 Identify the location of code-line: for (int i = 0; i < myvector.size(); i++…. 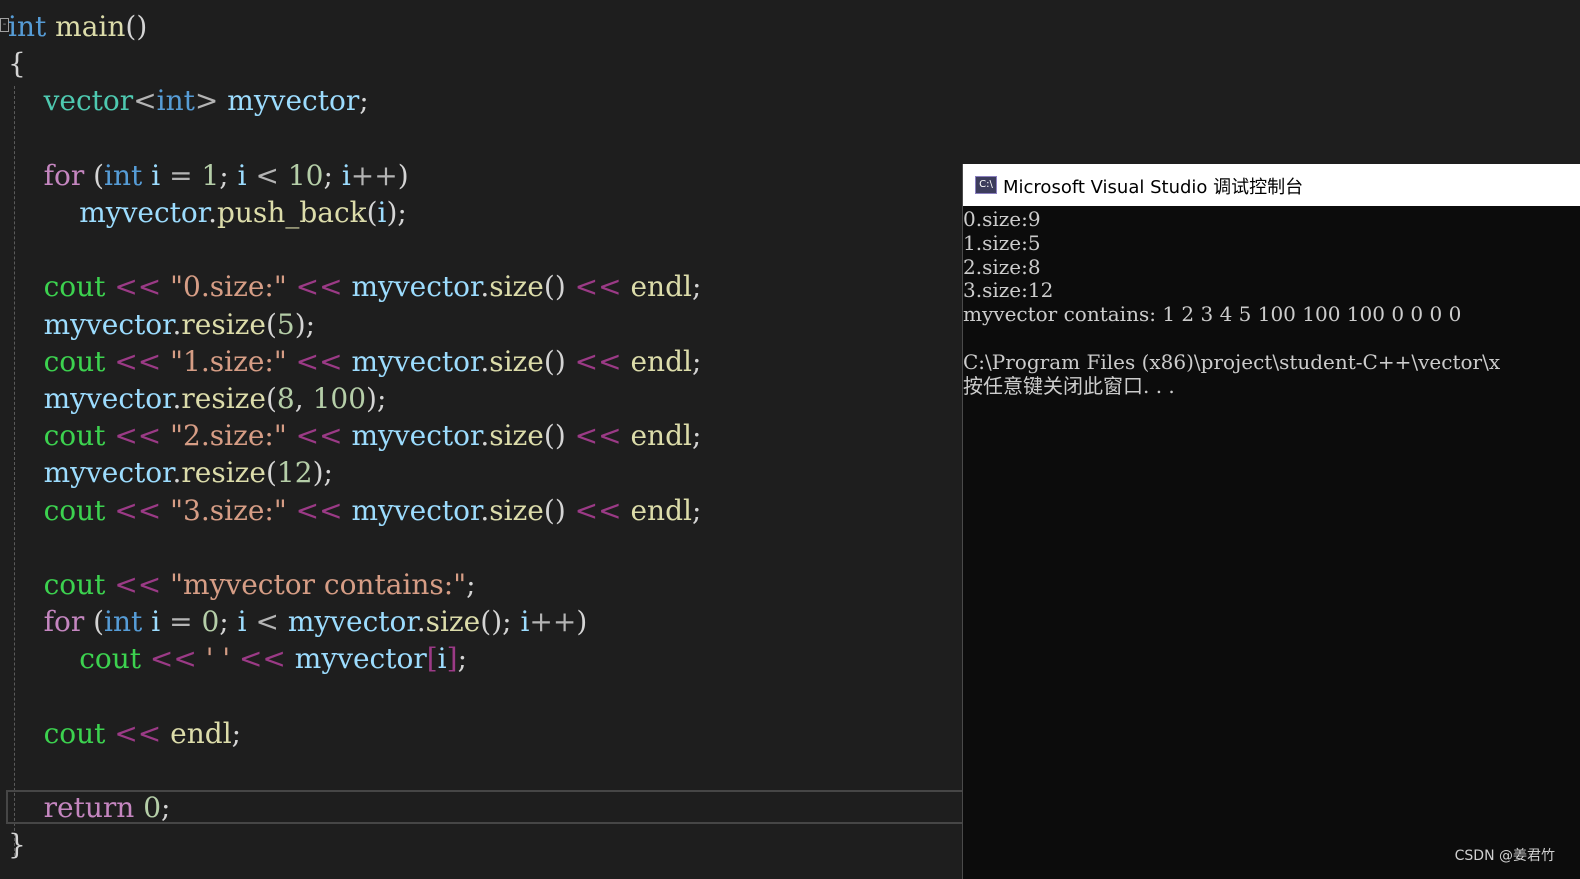
(298, 621).